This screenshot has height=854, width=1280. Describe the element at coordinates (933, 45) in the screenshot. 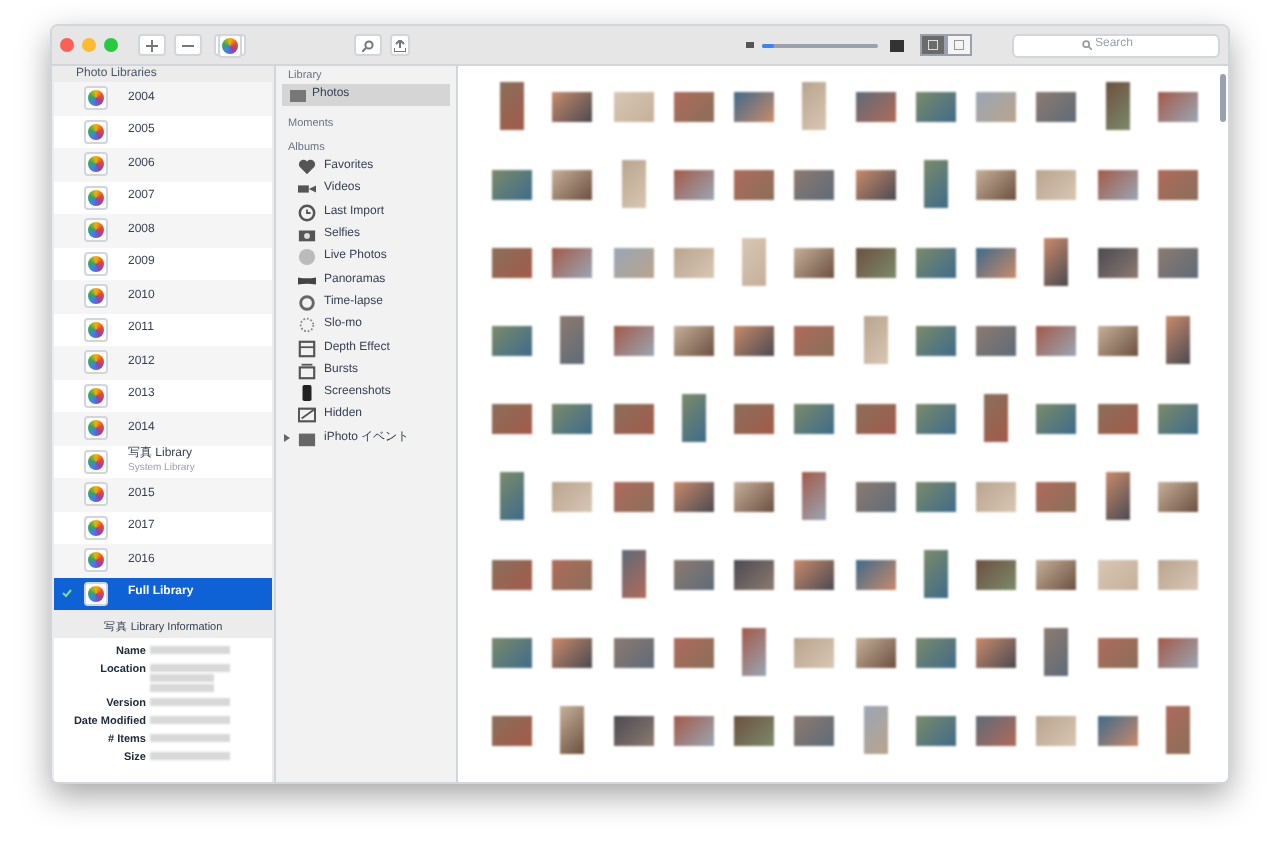

I see `grid-view-button` at that location.